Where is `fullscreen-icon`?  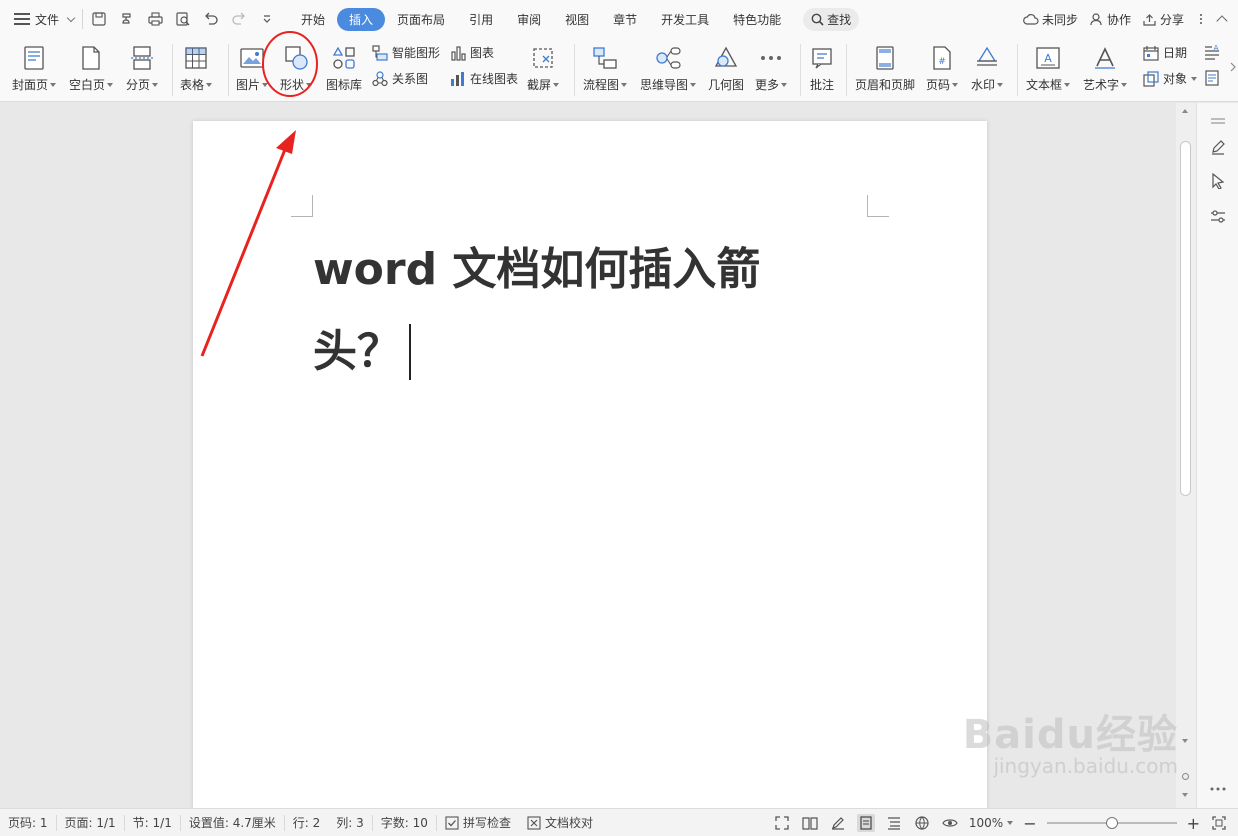
fullscreen-icon is located at coordinates (782, 823).